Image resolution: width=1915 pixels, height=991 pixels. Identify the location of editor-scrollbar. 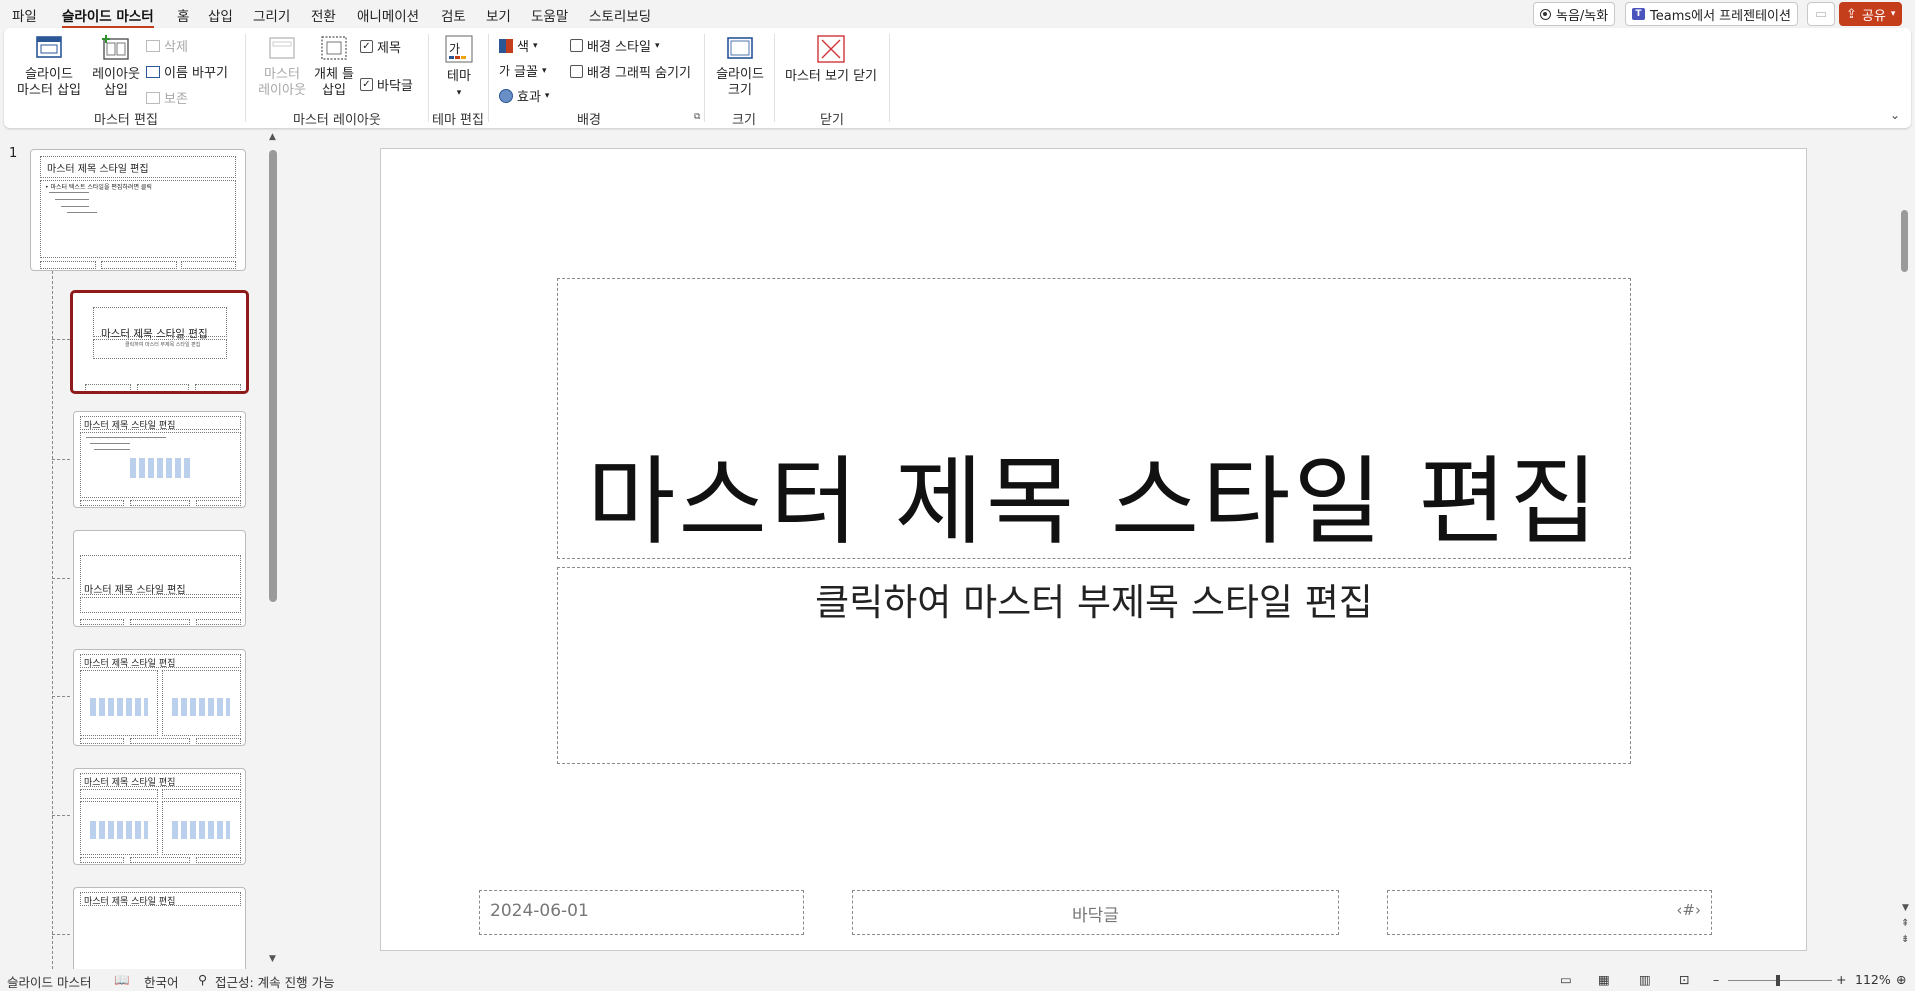
(1904, 241).